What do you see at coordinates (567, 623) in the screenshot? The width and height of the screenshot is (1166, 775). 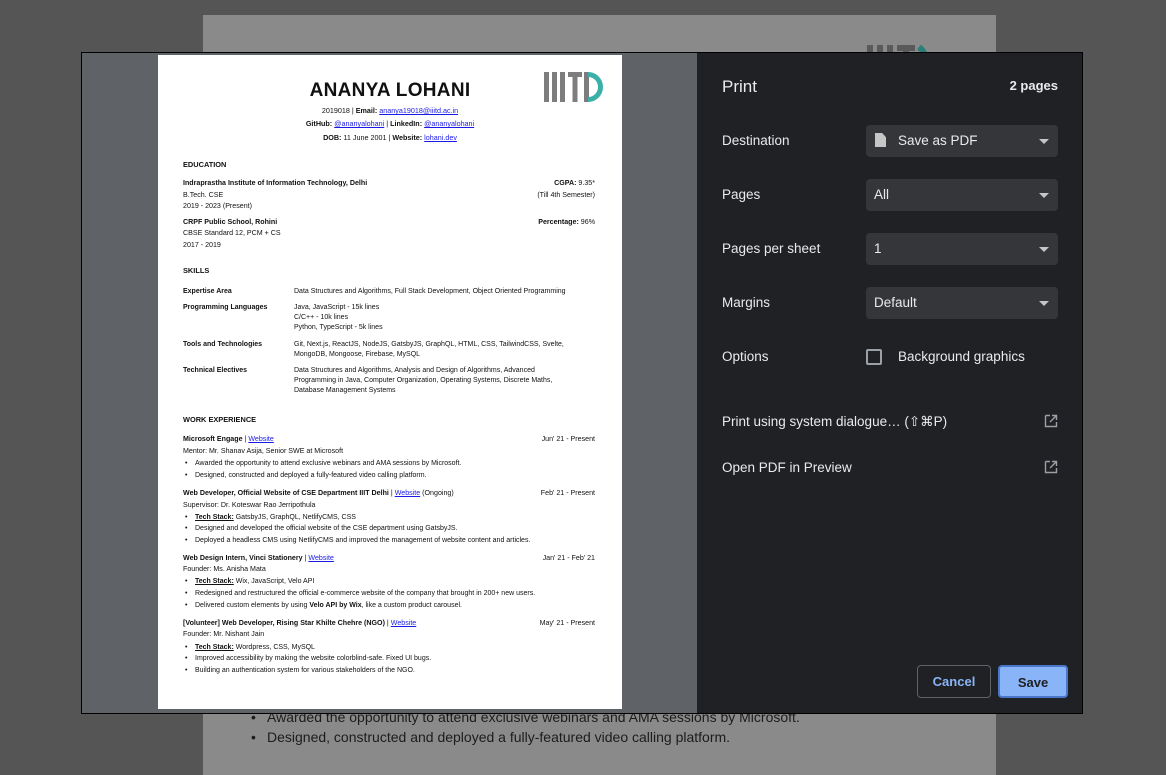 I see `job-date: May' 21 - Present` at bounding box center [567, 623].